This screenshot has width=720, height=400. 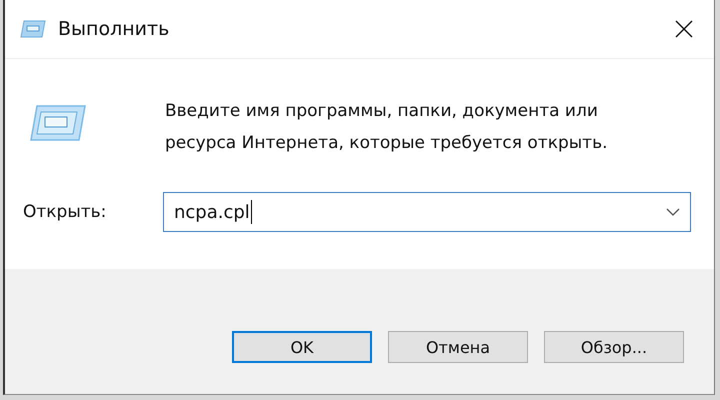 What do you see at coordinates (386, 127) in the screenshot?
I see `instruction-text: Введите имя программы, папки, документа или ресурса Интернета, которые требуется открыть.` at bounding box center [386, 127].